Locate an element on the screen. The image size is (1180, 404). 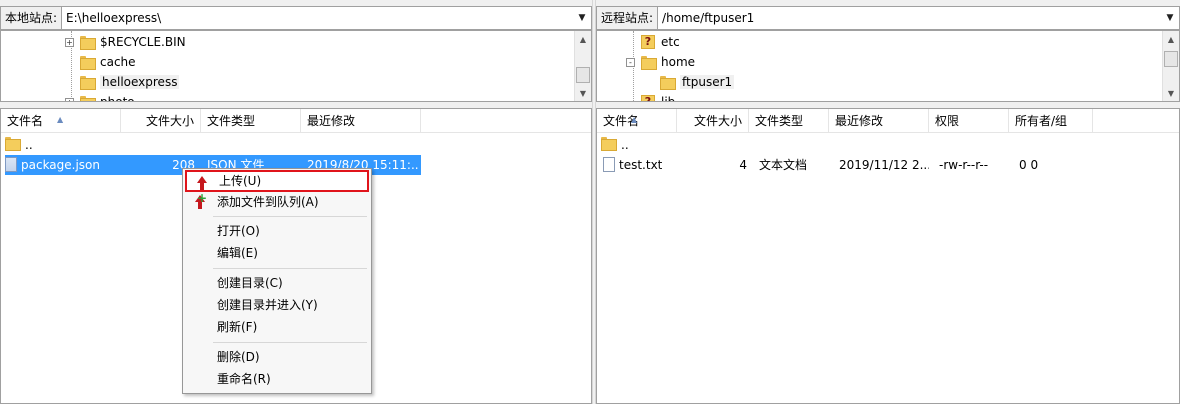
text-file-icon is located at coordinates (609, 164).